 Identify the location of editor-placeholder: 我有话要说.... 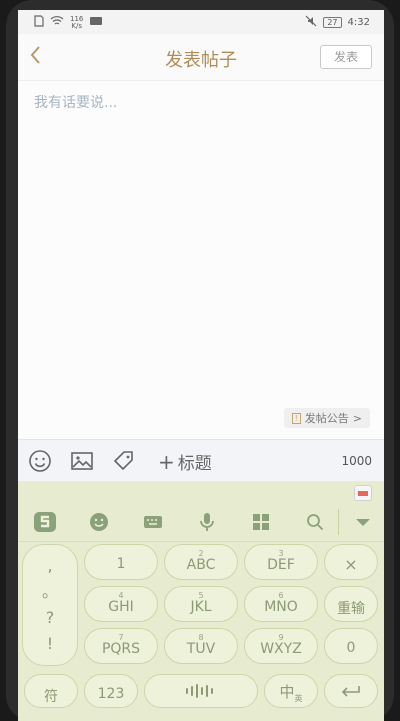
(76, 103).